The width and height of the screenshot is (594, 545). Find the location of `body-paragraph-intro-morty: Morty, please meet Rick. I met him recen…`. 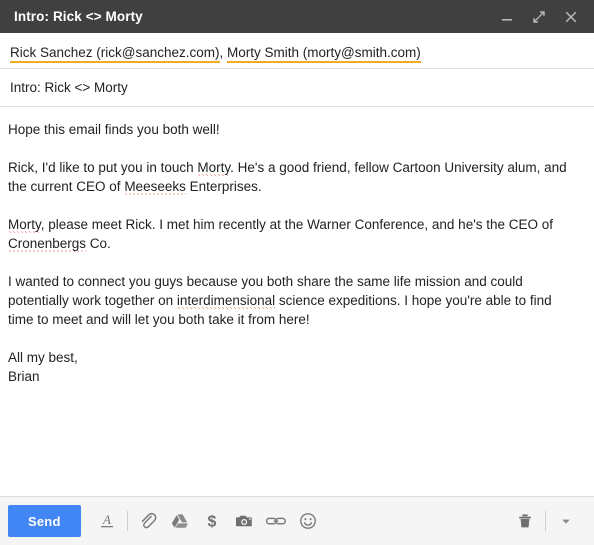

body-paragraph-intro-morty: Morty, please meet Rick. I met him recen… is located at coordinates (291, 234).